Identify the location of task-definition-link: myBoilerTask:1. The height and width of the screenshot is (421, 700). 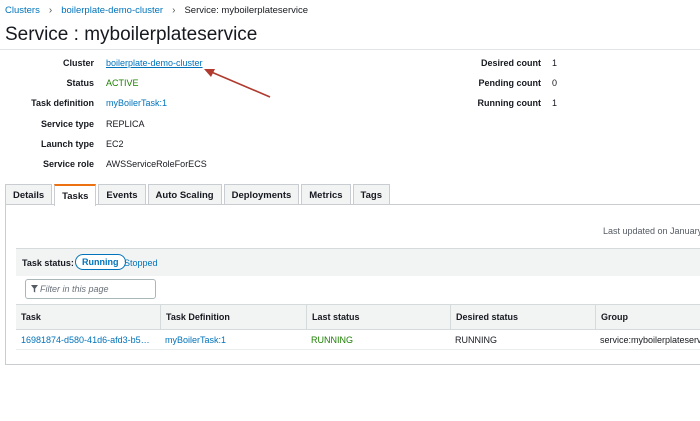
(136, 103).